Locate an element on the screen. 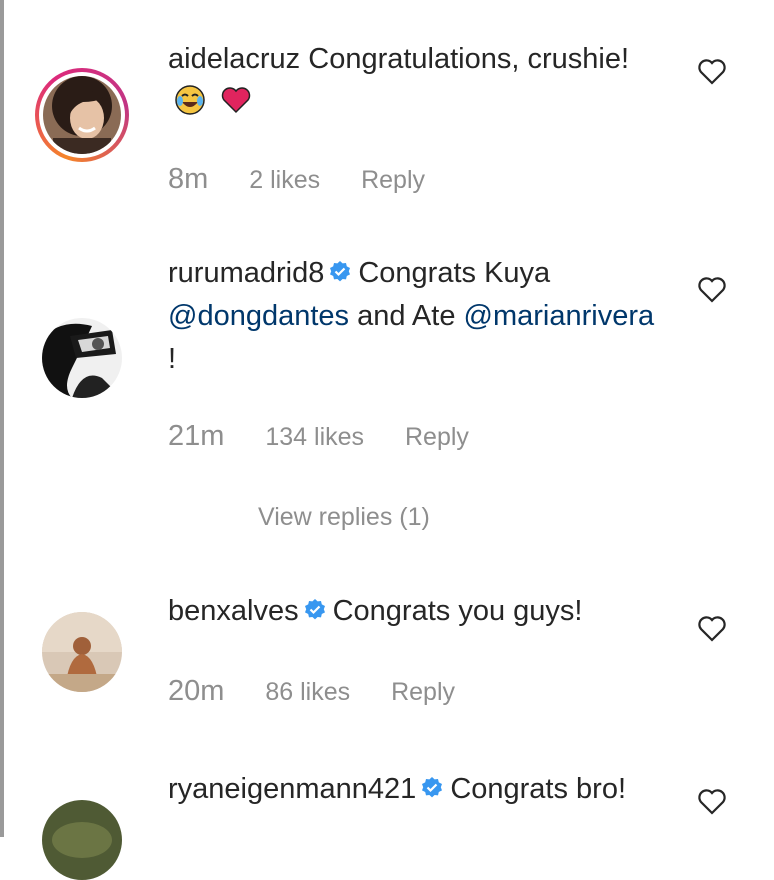 The width and height of the screenshot is (774, 880). comment-username: ryaneigenmann421 is located at coordinates (292, 789).